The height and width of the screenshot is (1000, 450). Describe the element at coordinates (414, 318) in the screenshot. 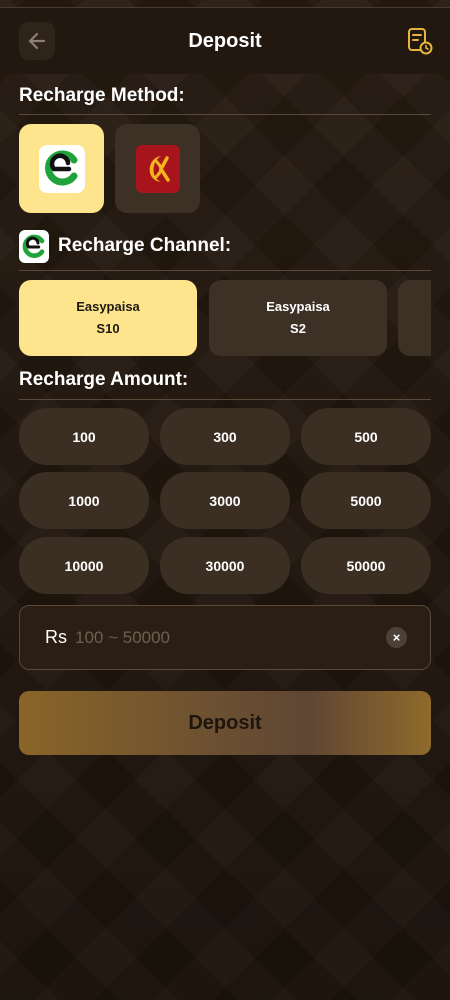

I see `channel-card-partial` at that location.